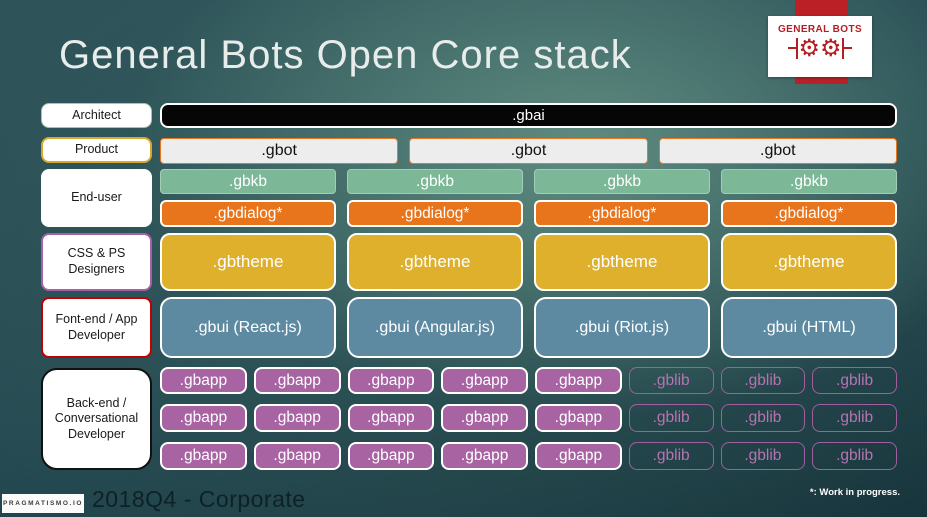  What do you see at coordinates (528, 213) in the screenshot?
I see `stack-row-gbdialog: .gbdialog* .gbdialog* .gbdialog* .gbdialog*` at bounding box center [528, 213].